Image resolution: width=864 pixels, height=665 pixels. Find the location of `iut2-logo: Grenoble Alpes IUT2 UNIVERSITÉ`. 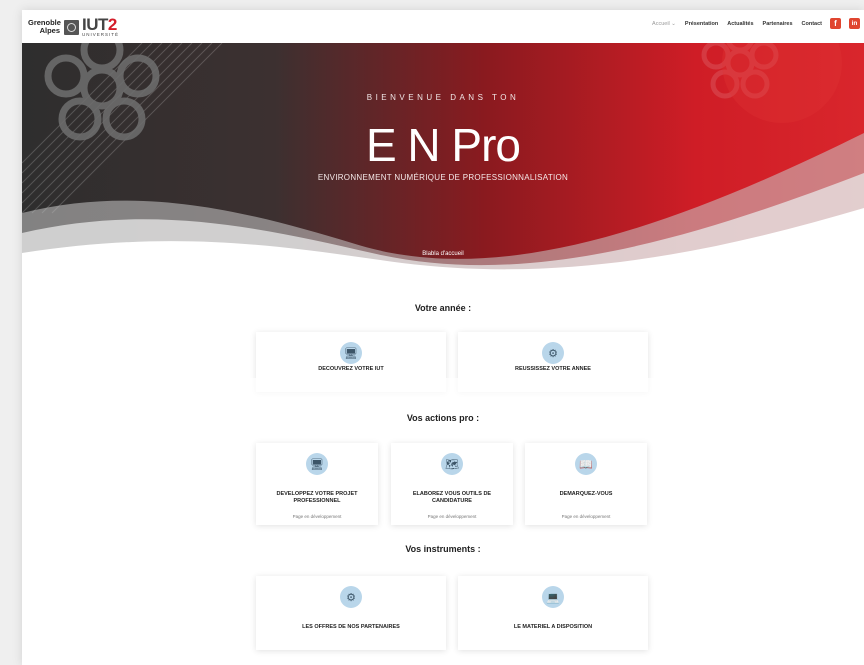

iut2-logo: Grenoble Alpes IUT2 UNIVERSITÉ is located at coordinates (73, 27).